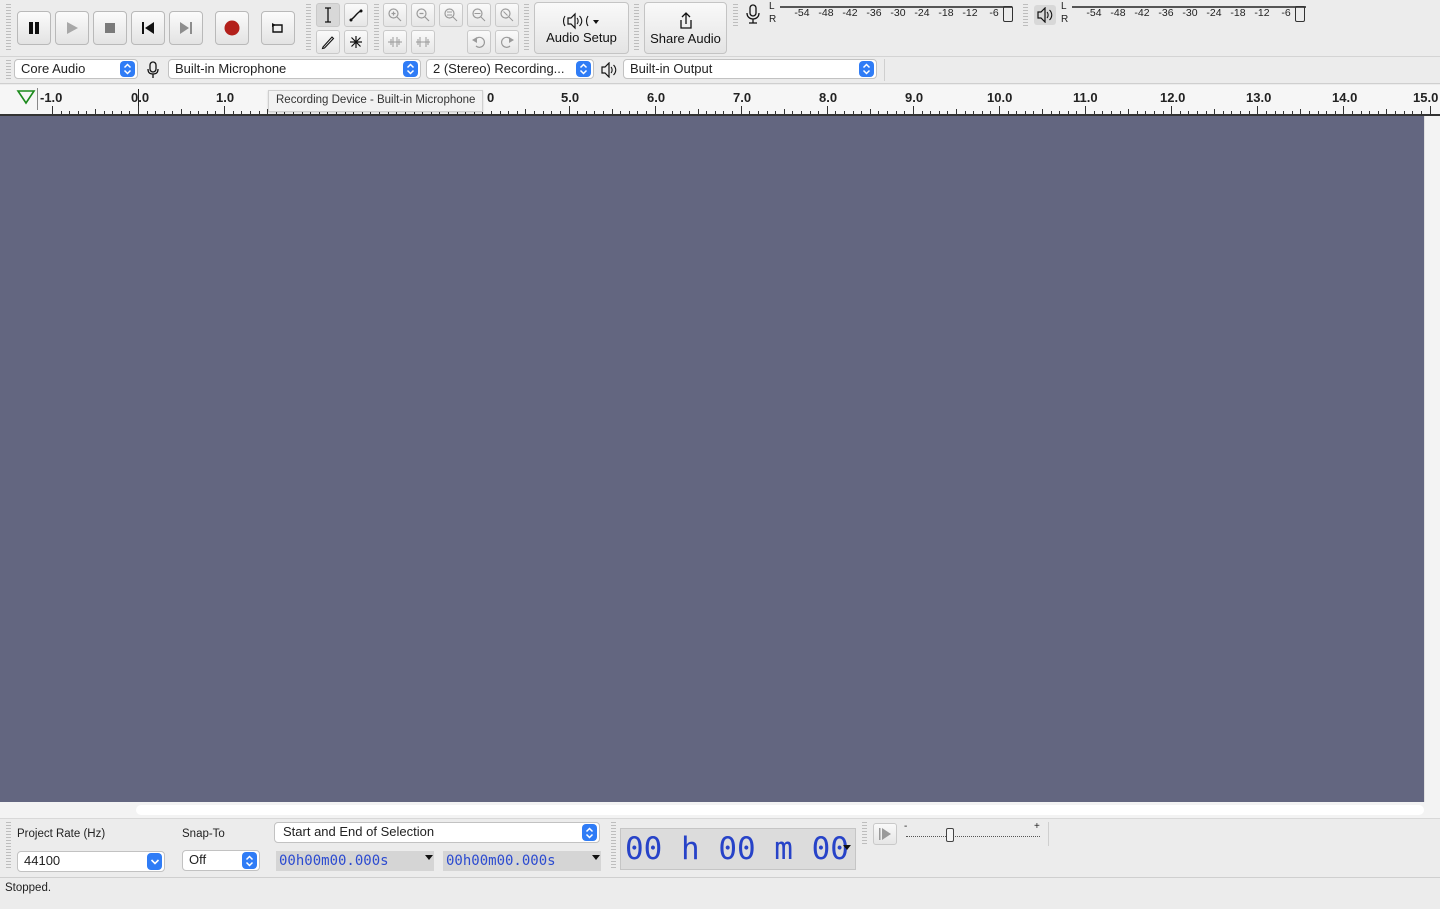  Describe the element at coordinates (973, 837) in the screenshot. I see `slider-track` at that location.